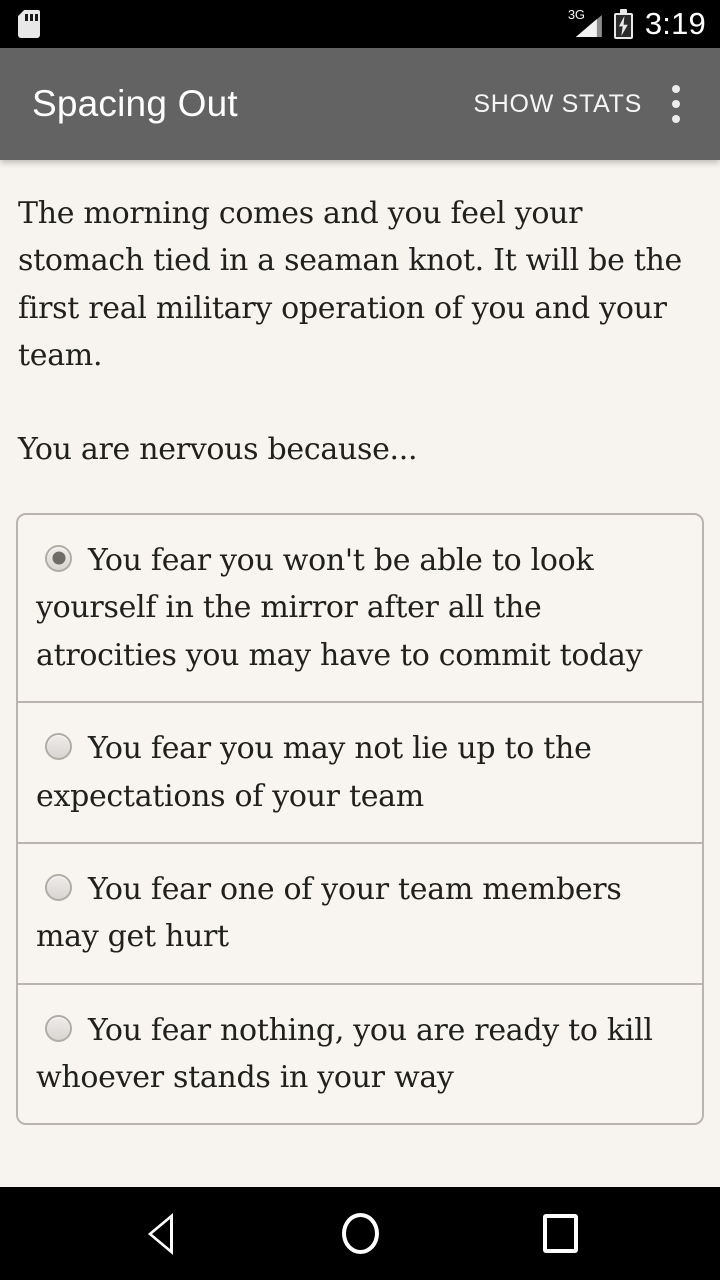 This screenshot has height=1280, width=720. Describe the element at coordinates (576, 14) in the screenshot. I see `network-type-label: 3G` at that location.